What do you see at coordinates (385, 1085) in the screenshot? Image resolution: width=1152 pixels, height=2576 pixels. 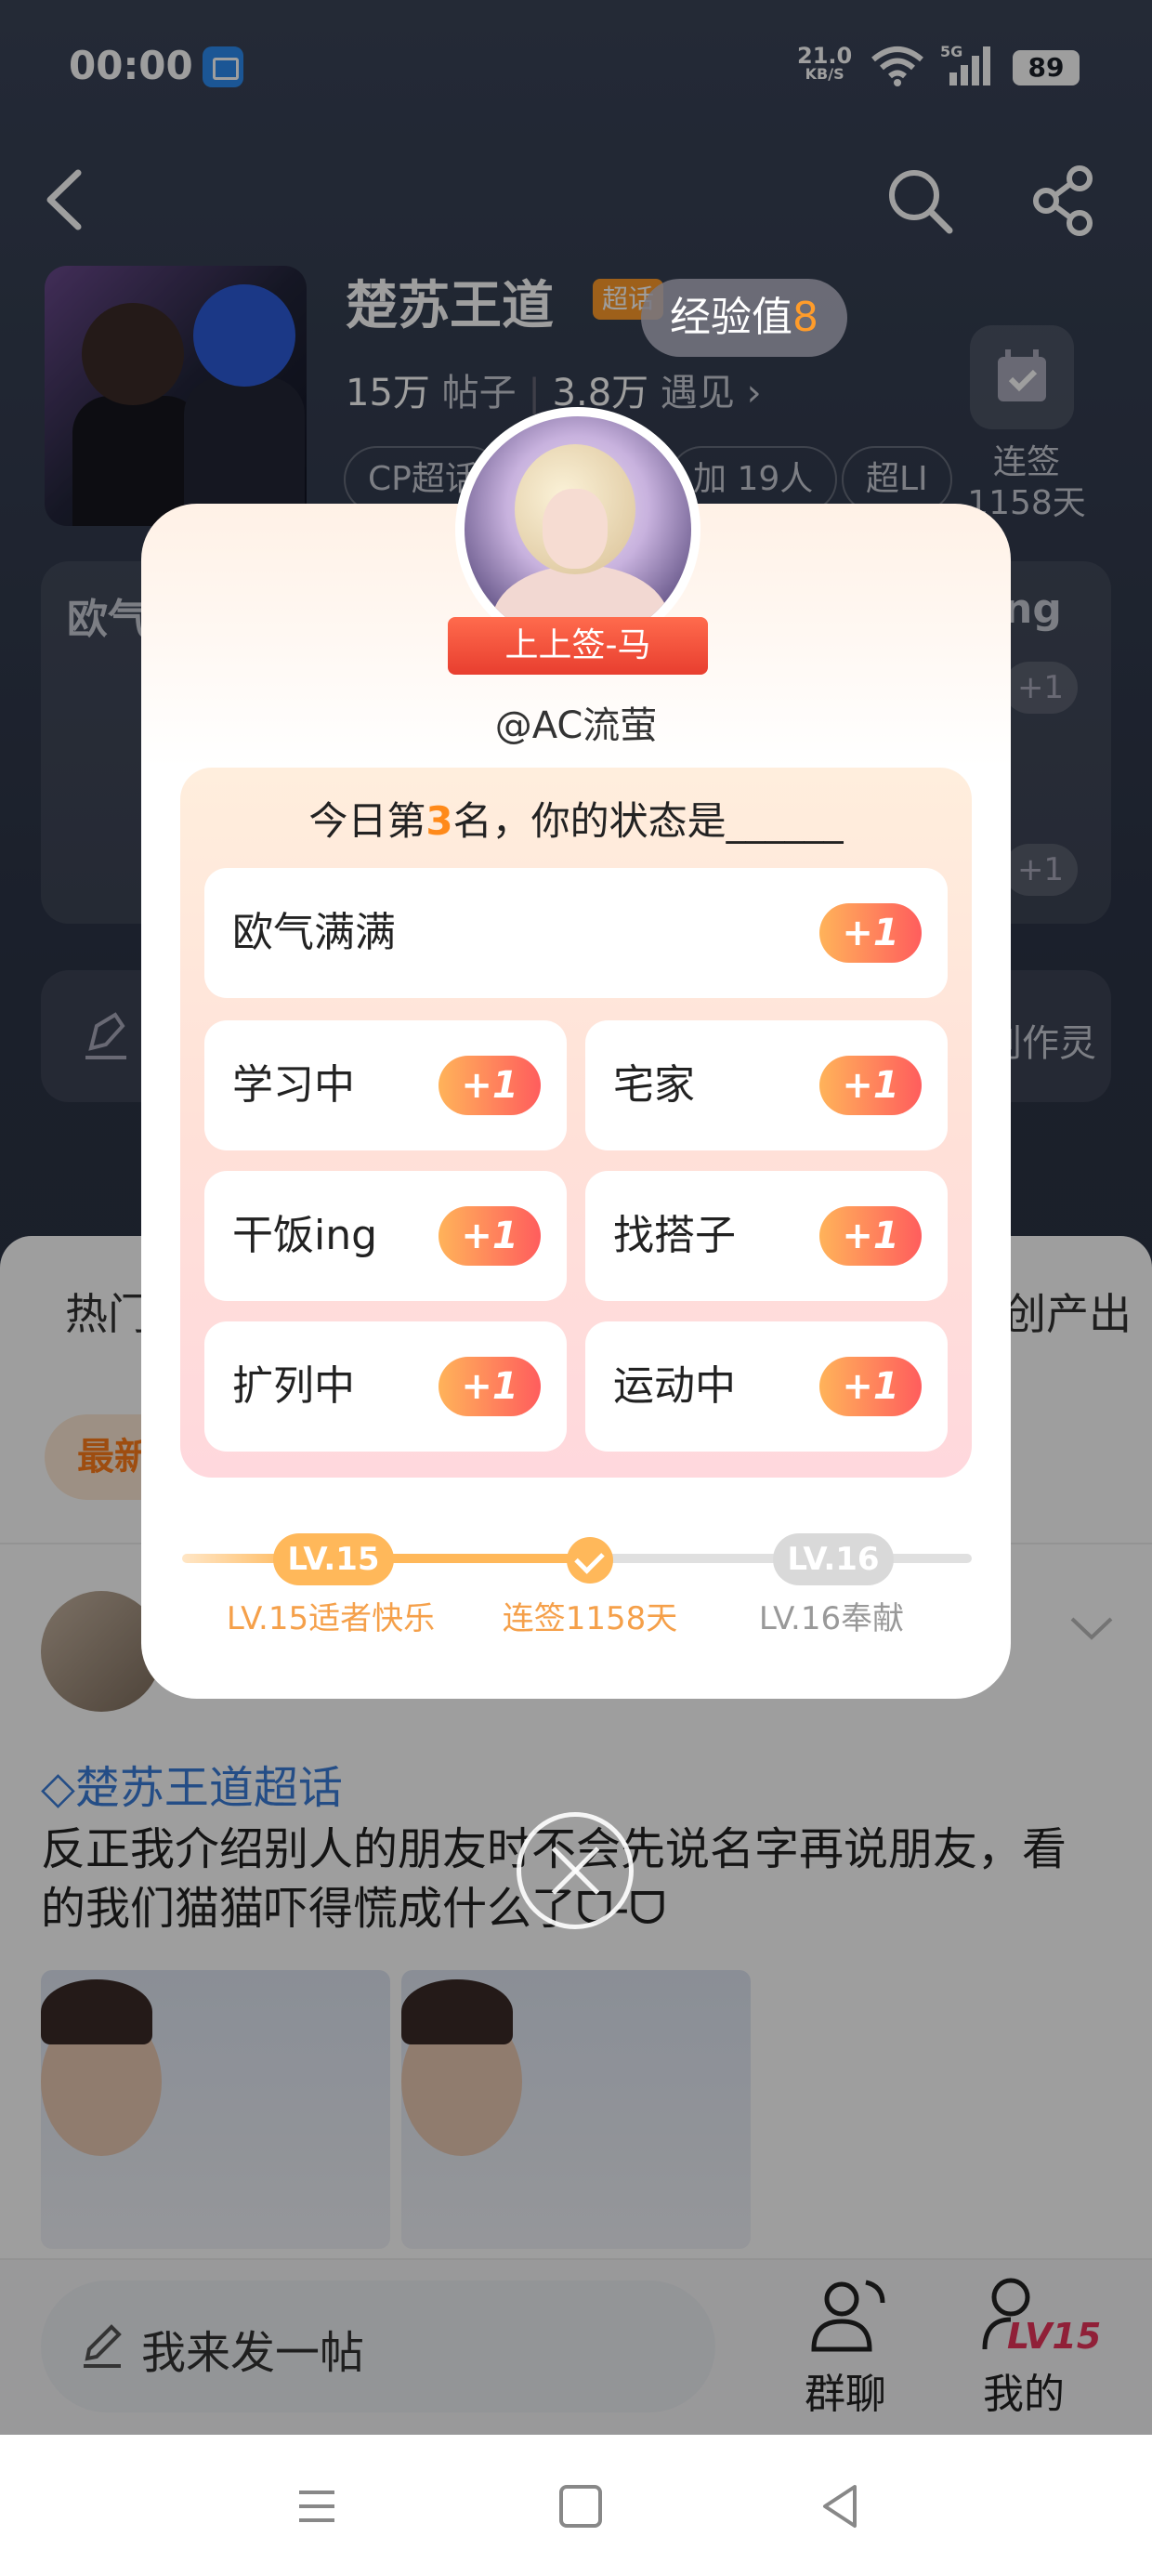 I see `status-option-studying: 学习中 +1` at bounding box center [385, 1085].